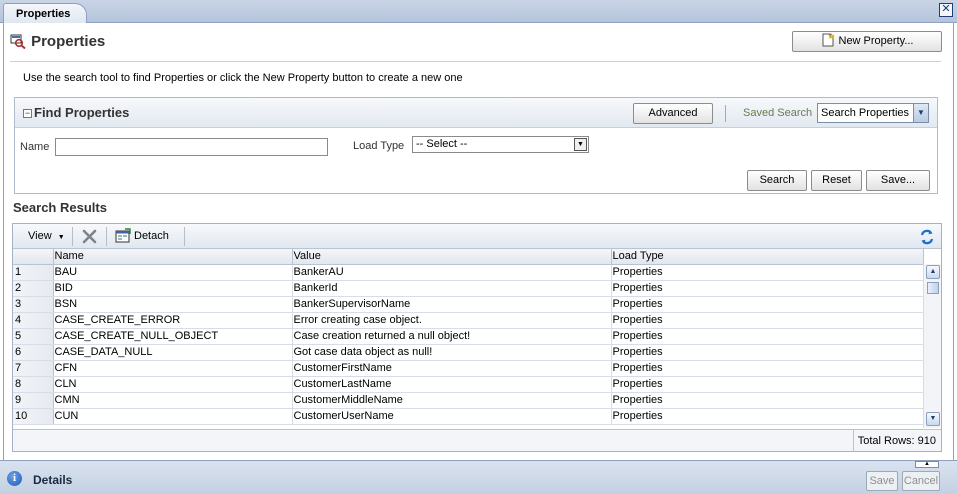 The width and height of the screenshot is (957, 494). Describe the element at coordinates (478, 477) in the screenshot. I see `details-bar: ▲ i Details Save Cancel` at that location.